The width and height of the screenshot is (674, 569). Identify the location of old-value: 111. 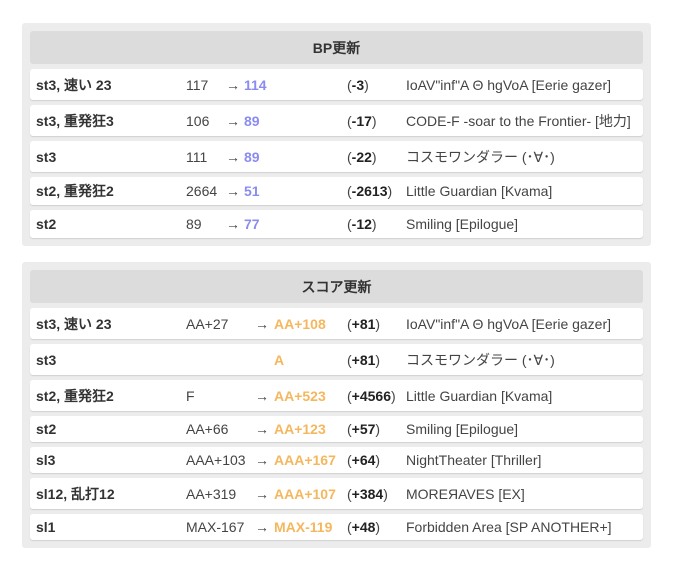
(197, 156).